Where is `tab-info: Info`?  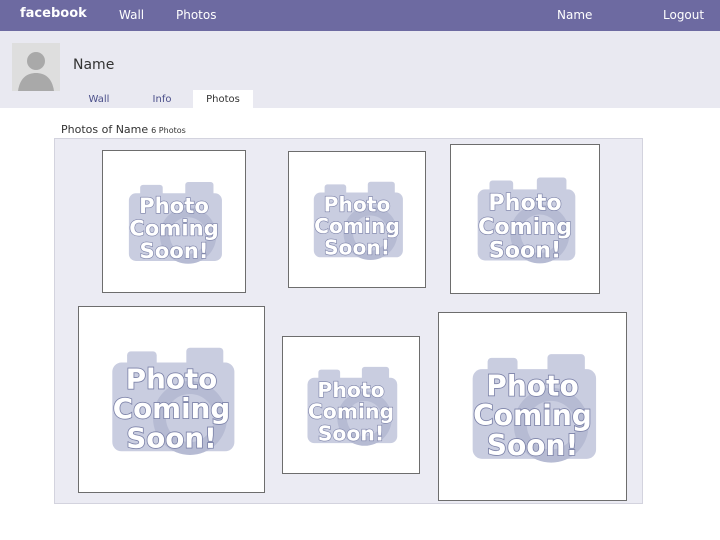 tab-info: Info is located at coordinates (162, 99).